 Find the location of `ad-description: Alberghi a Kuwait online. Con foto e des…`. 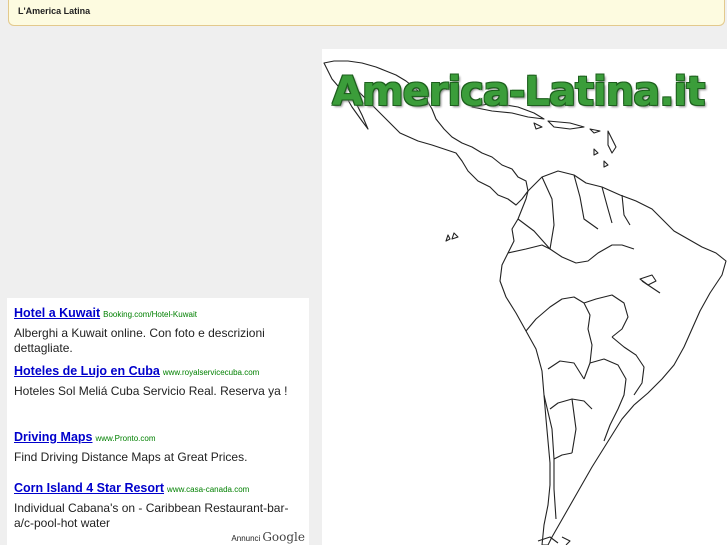

ad-description: Alberghi a Kuwait online. Con foto e des… is located at coordinates (139, 340).